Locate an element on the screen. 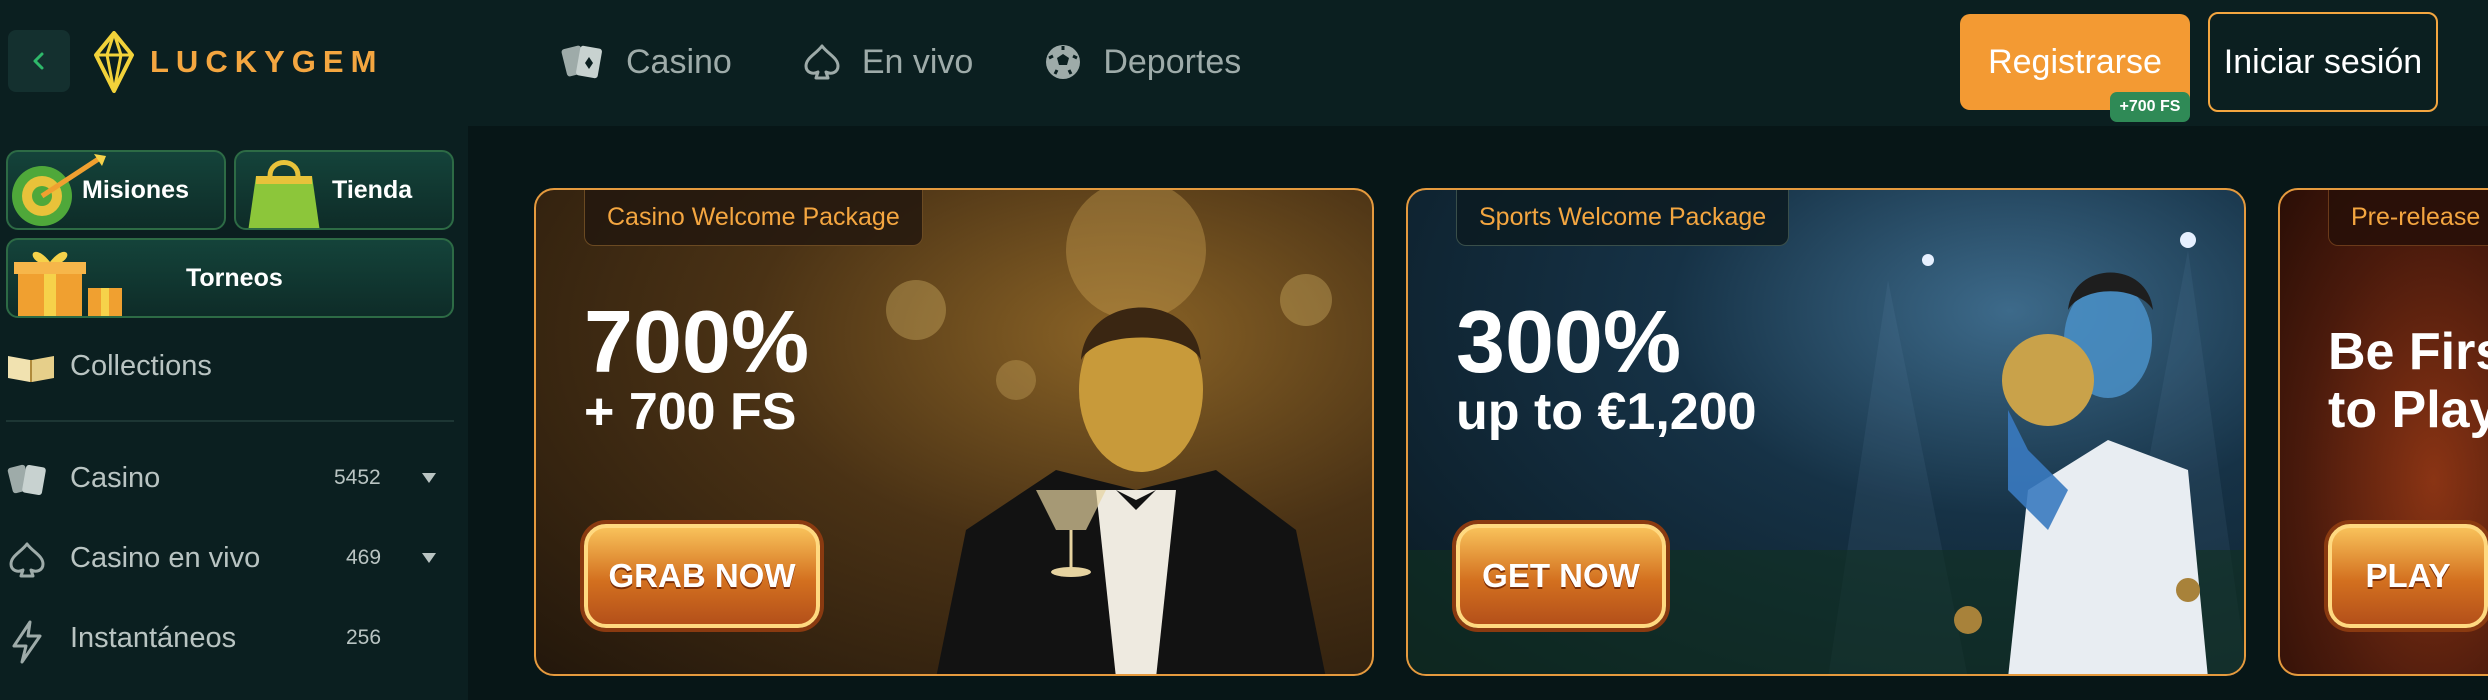 The image size is (2488, 700). banner-tag: Sports Welcome Package is located at coordinates (1623, 218).